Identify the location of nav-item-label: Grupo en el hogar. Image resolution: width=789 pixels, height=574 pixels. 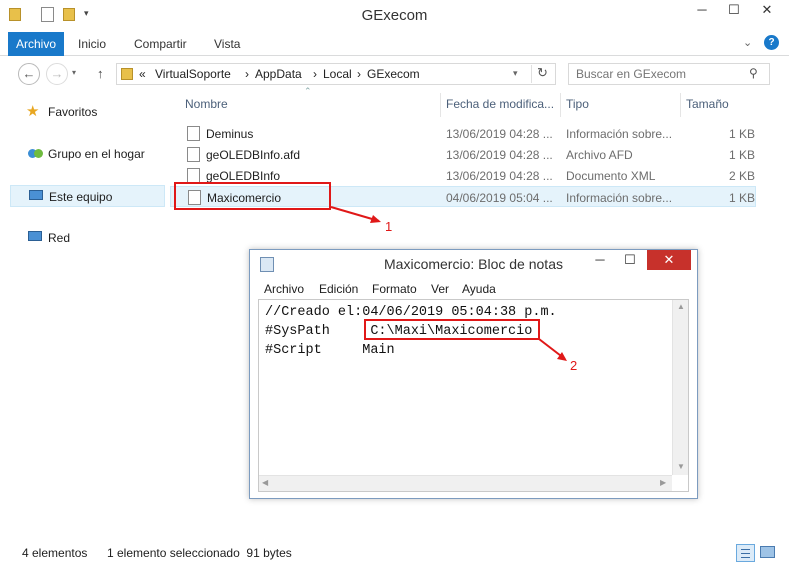
(96, 154).